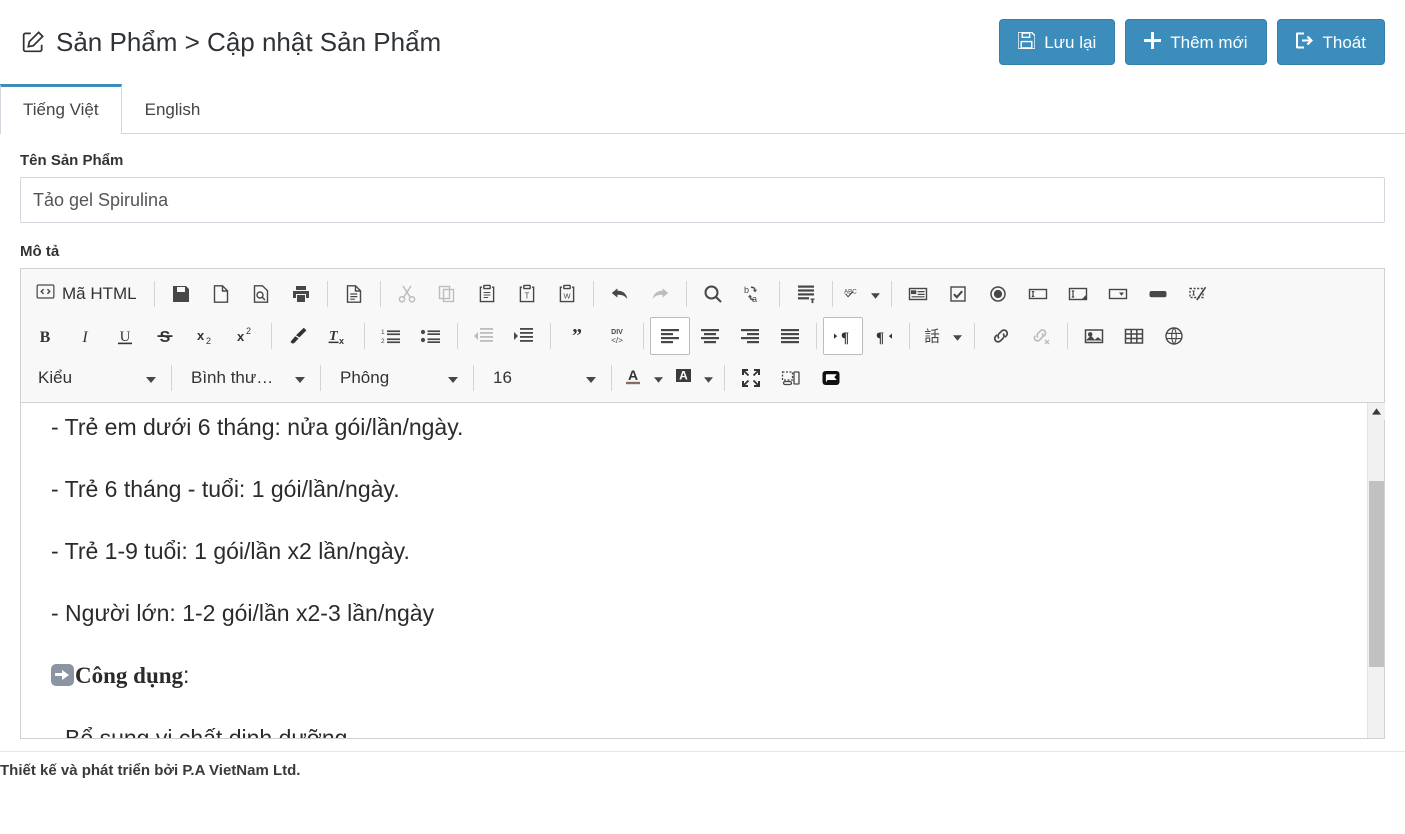 This screenshot has width=1405, height=834. Describe the element at coordinates (1001, 336) in the screenshot. I see `link-icon` at that location.